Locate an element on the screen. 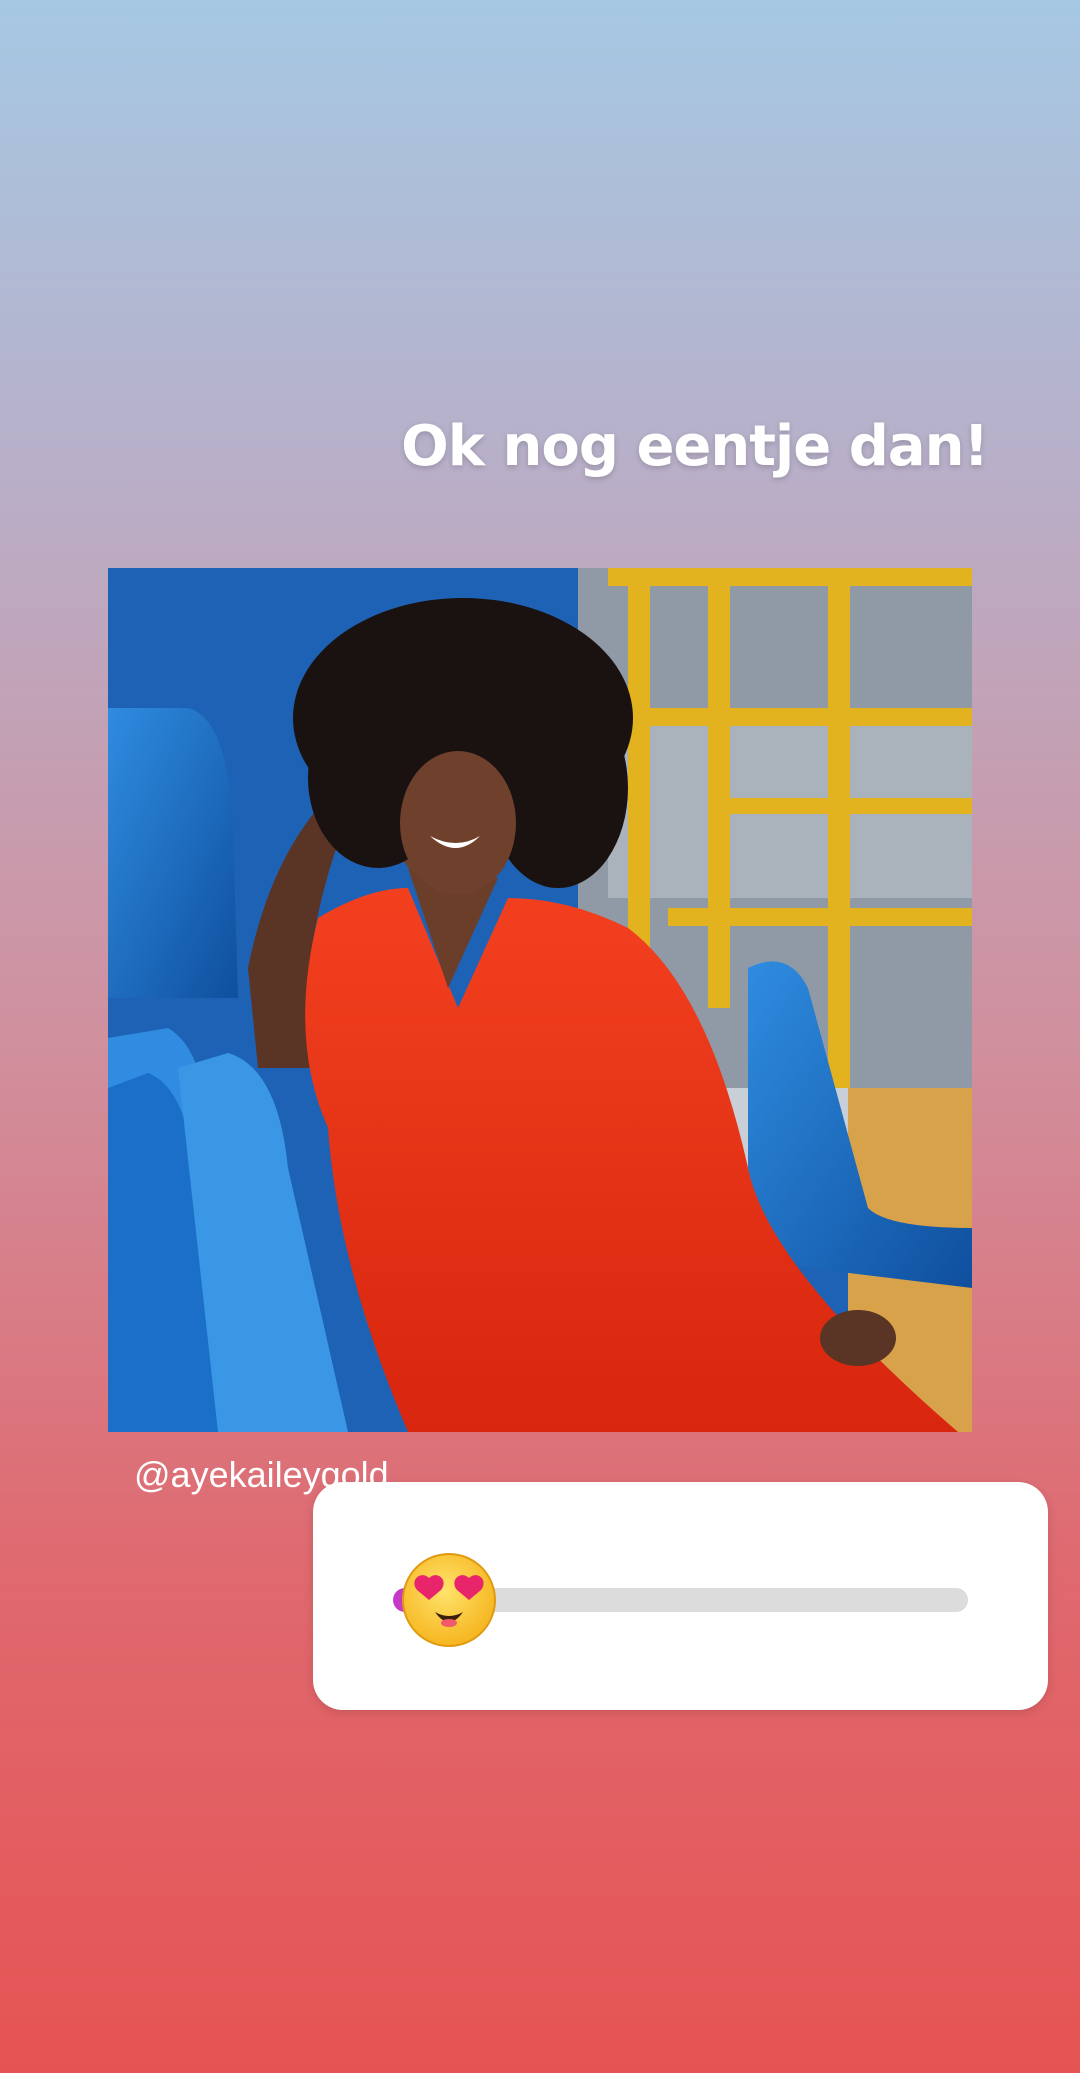 This screenshot has width=1080, height=2073. heart-eyes-emoji-icon is located at coordinates (449, 1600).